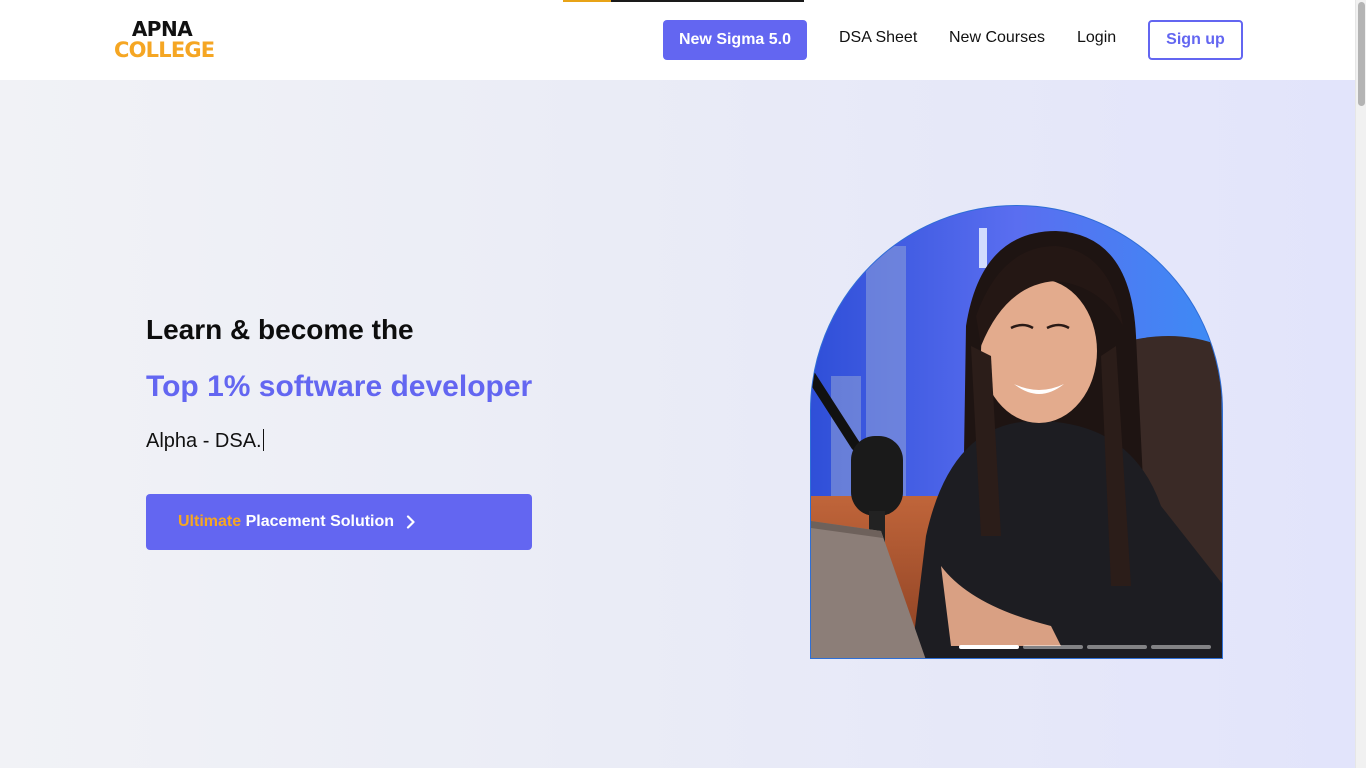 The height and width of the screenshot is (768, 1366). What do you see at coordinates (587, 1) in the screenshot?
I see `top-progress-fill` at bounding box center [587, 1].